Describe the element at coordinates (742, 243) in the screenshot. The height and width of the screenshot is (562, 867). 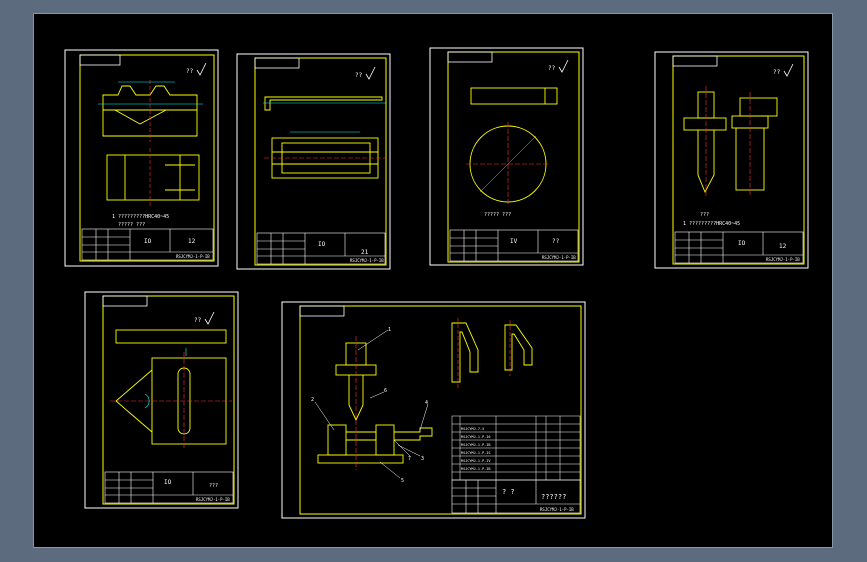
I see `sheet-4-part: IO` at that location.